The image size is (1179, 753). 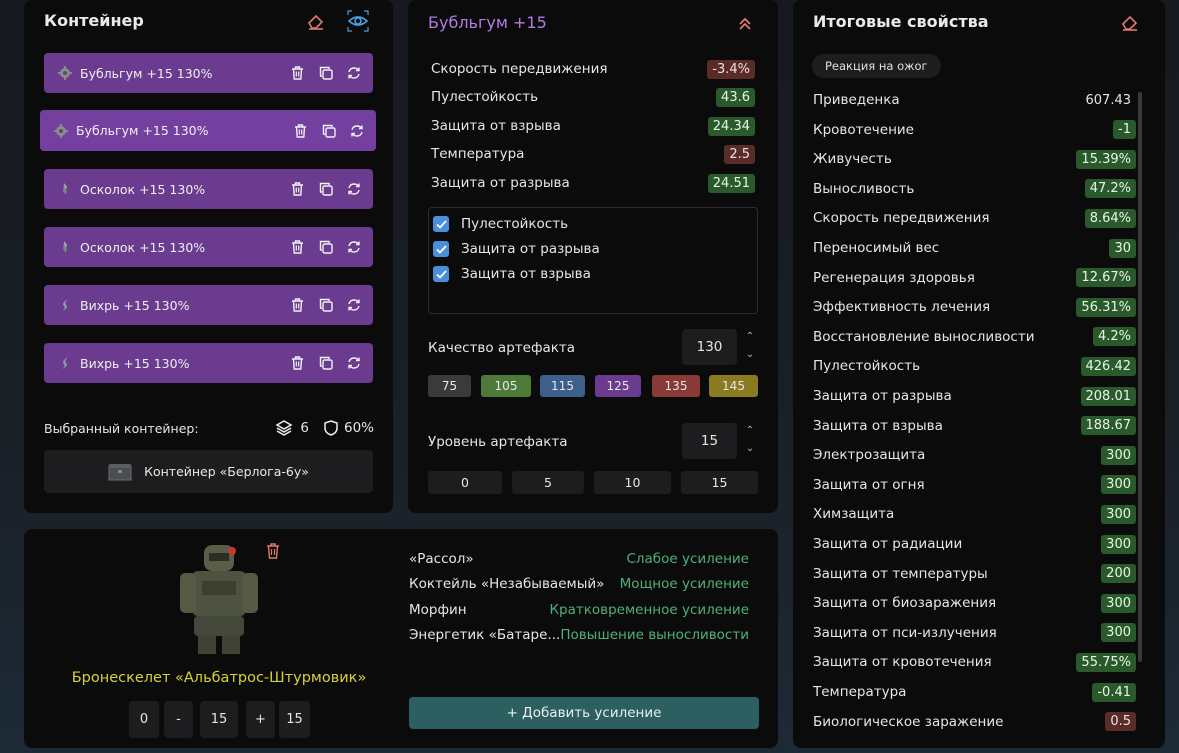 I want to click on artifact-stat-value: 24.34, so click(x=731, y=126).